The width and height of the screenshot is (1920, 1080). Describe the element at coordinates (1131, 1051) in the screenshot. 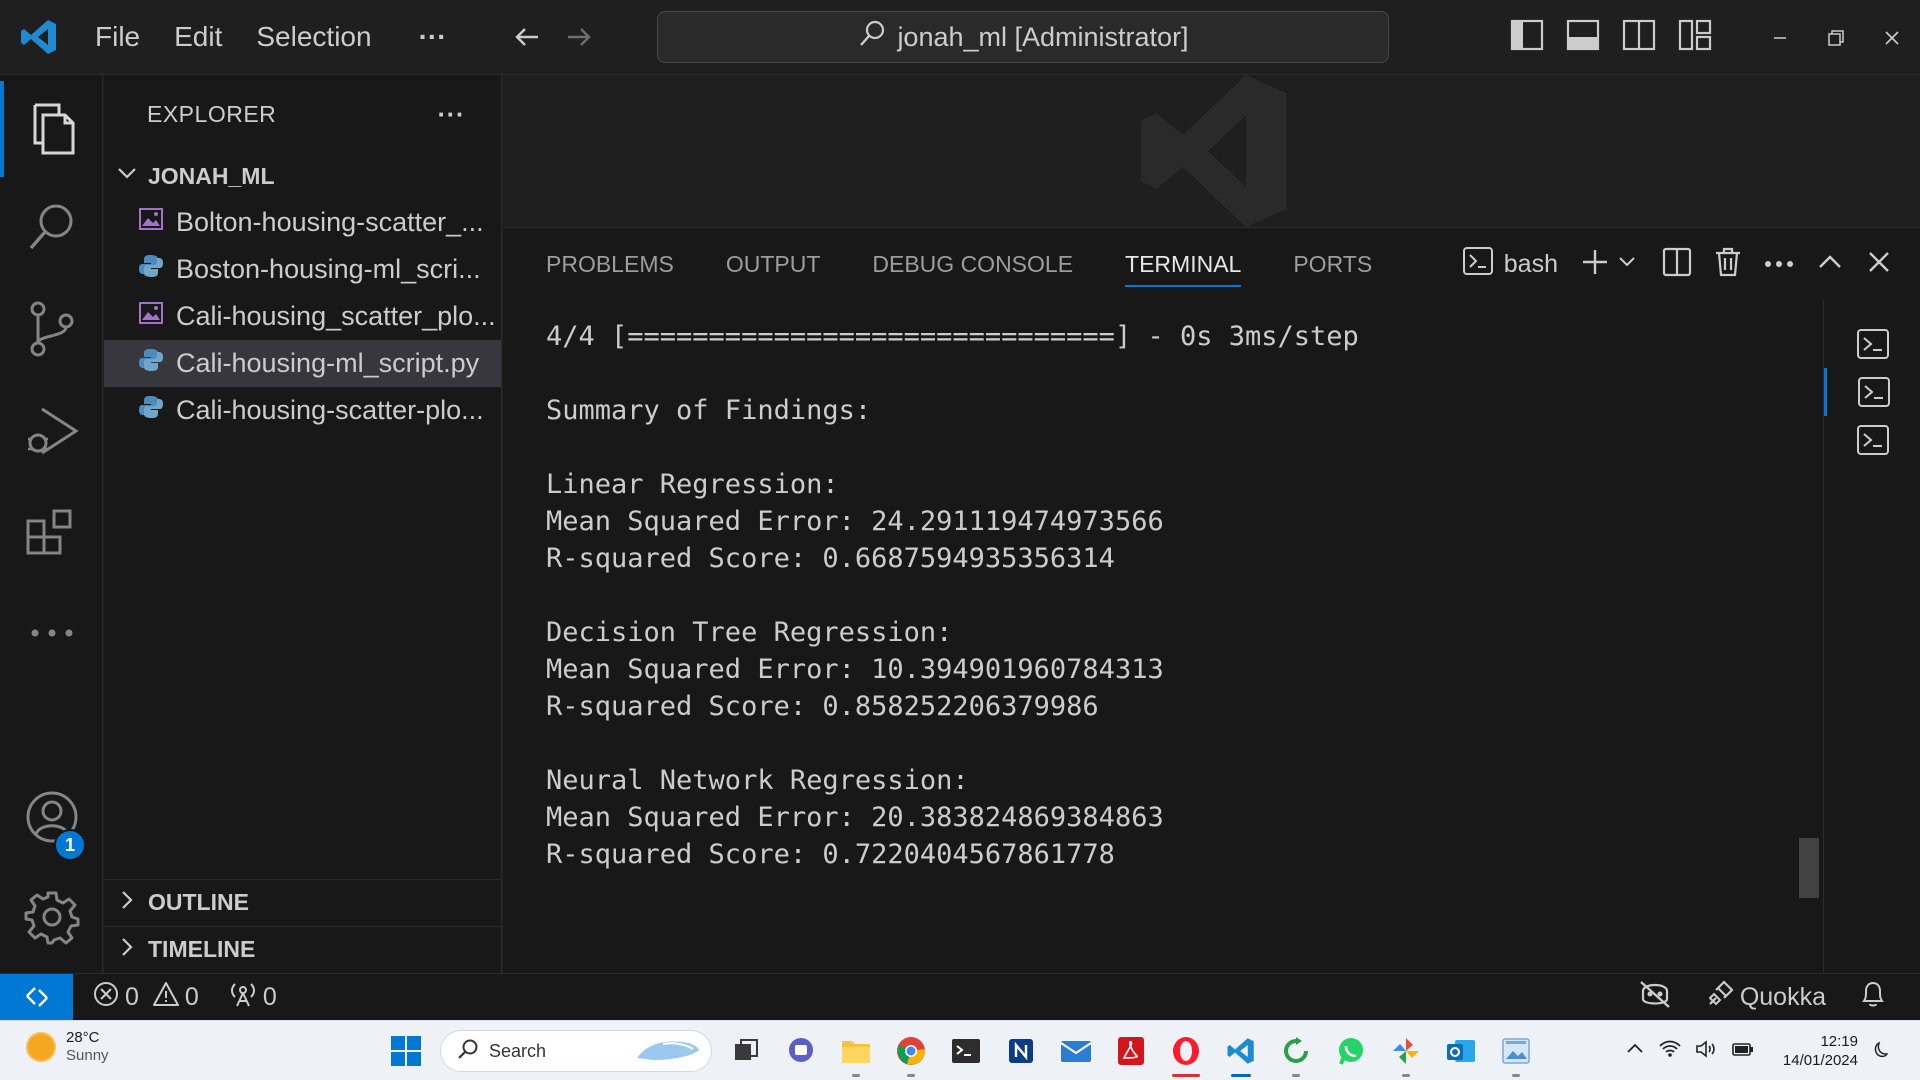

I see `acrobat-pdf-icon` at that location.